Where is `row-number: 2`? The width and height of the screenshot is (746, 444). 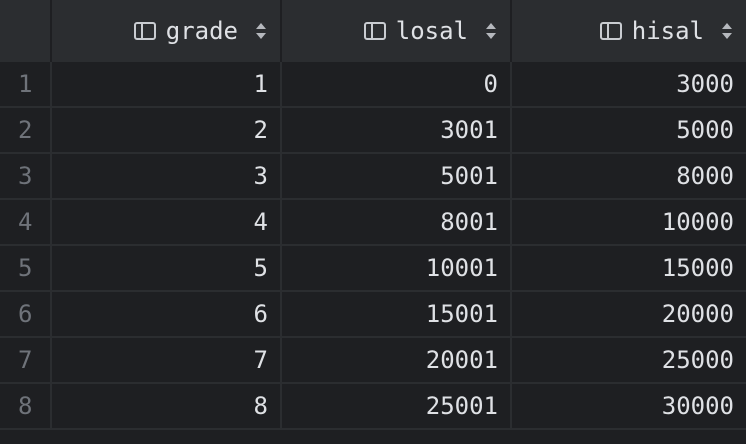
row-number: 2 is located at coordinates (26, 130).